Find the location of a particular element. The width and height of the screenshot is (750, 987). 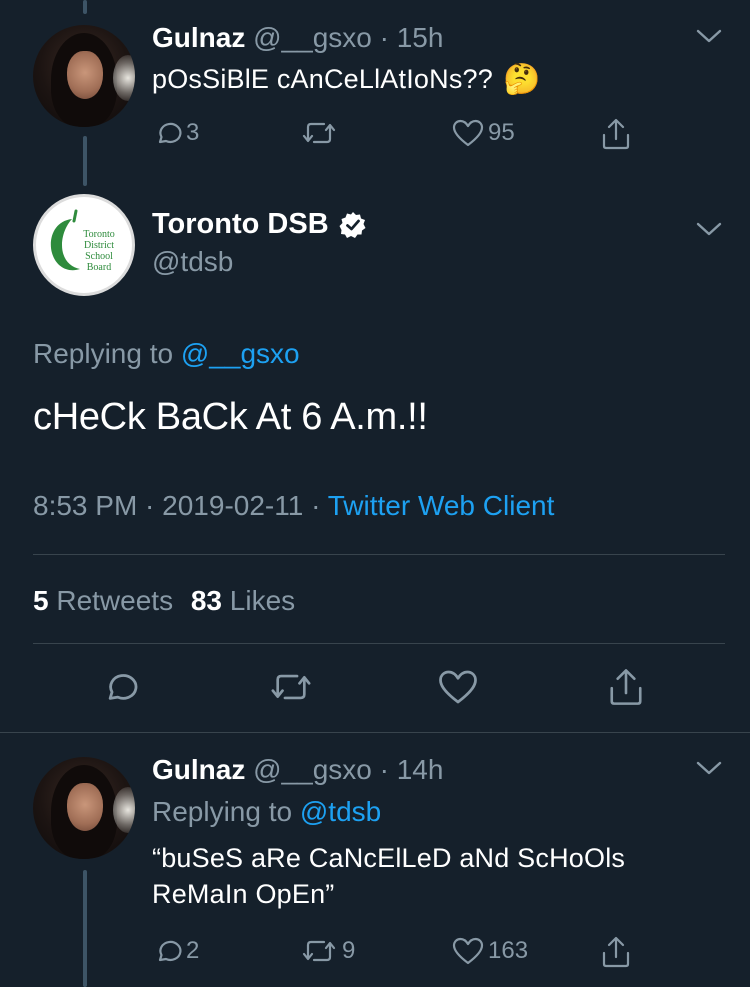

replying-to-link: @__gsxo is located at coordinates (240, 353).